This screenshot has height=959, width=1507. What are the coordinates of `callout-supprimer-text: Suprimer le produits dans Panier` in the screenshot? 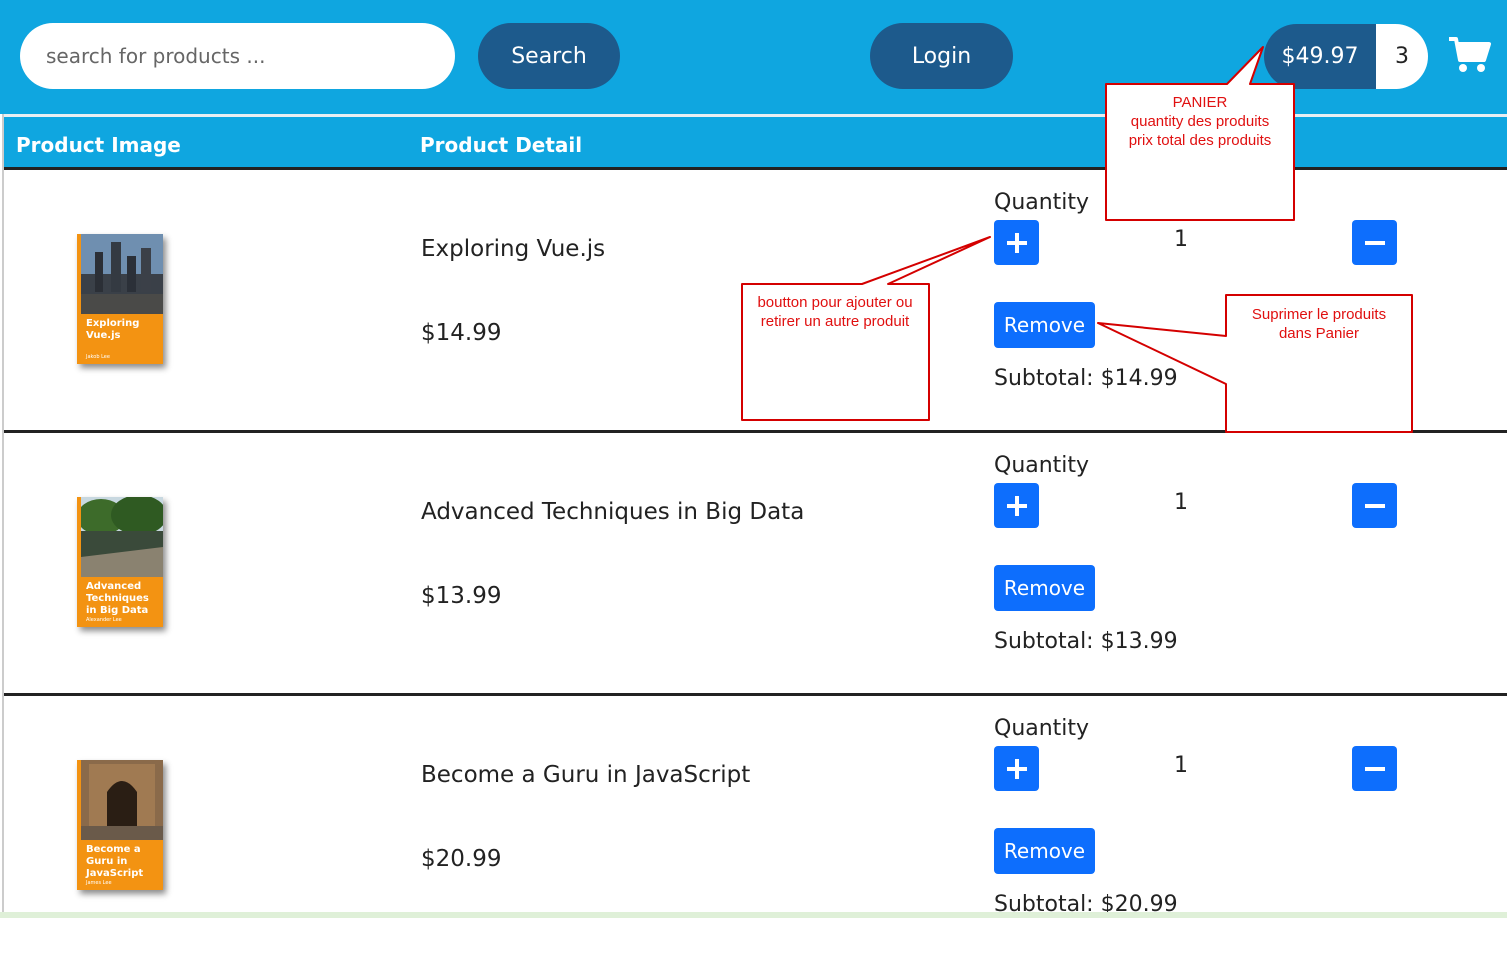 It's located at (1319, 324).